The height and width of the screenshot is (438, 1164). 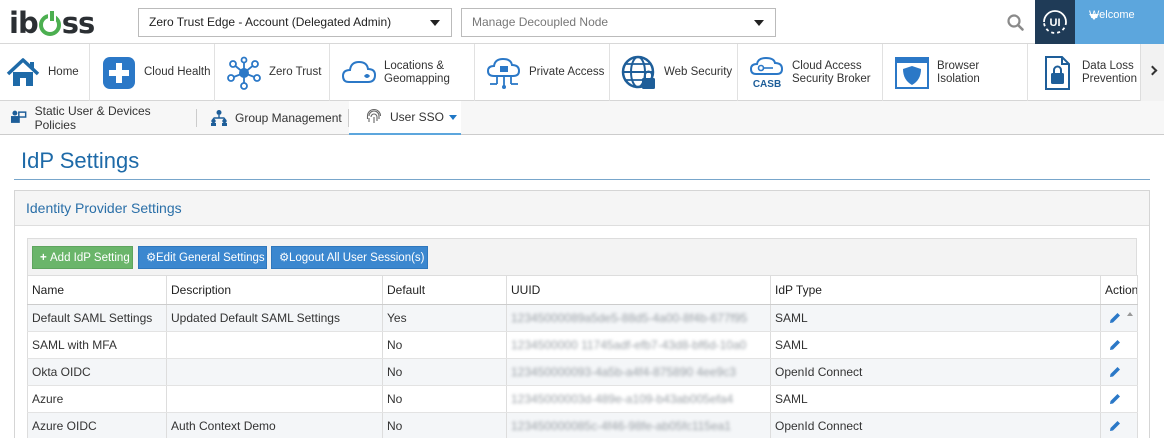 I want to click on module-web-security-label: Web Security, so click(x=698, y=72).